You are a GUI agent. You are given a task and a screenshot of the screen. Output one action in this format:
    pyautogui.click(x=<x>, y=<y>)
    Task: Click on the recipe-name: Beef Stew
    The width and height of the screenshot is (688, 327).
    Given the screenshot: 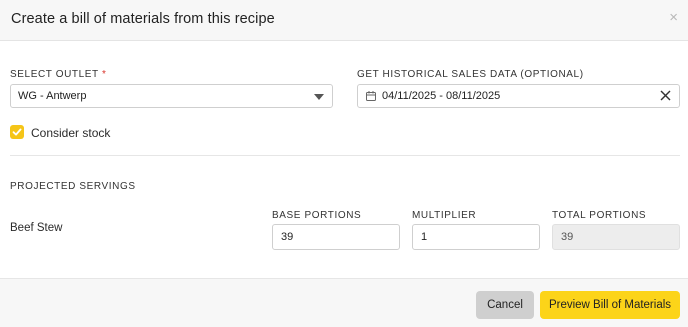 What is the action you would take?
    pyautogui.click(x=36, y=228)
    